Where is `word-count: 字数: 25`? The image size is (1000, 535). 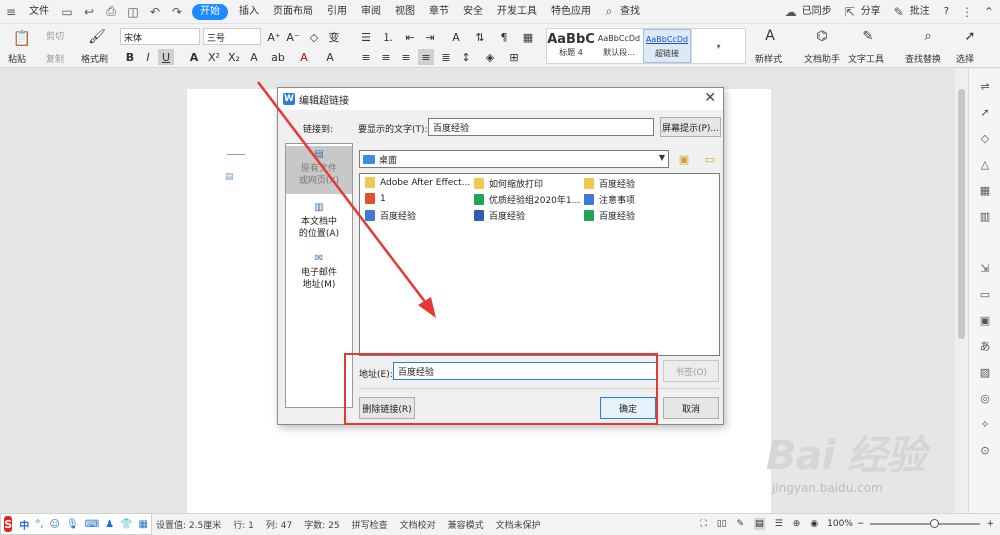
word-count: 字数: 25 is located at coordinates (321, 524).